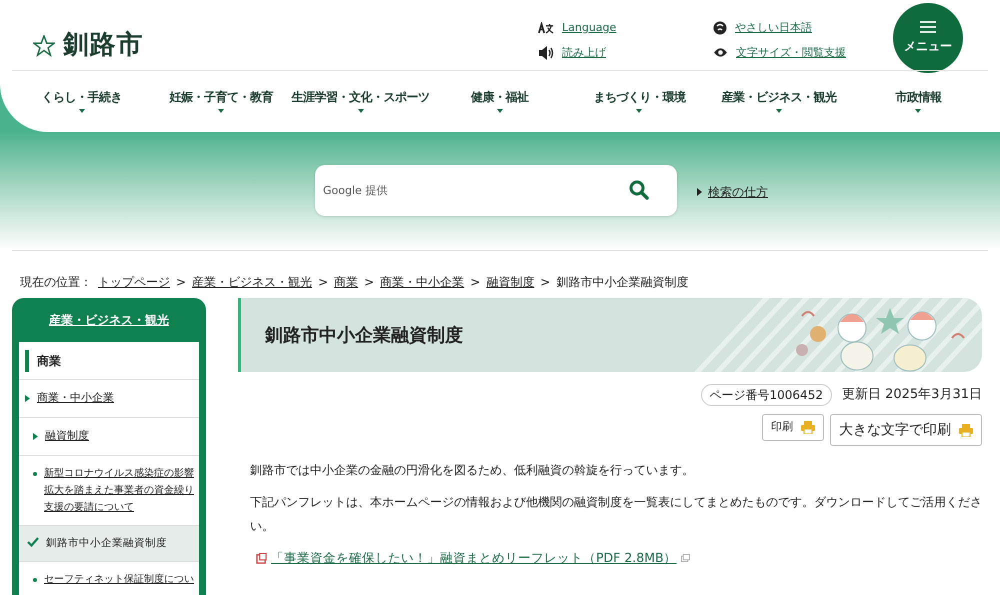 The image size is (1000, 595). Describe the element at coordinates (252, 281) in the screenshot. I see `breadcrumb-link: 産業・ビジネス・観光` at that location.